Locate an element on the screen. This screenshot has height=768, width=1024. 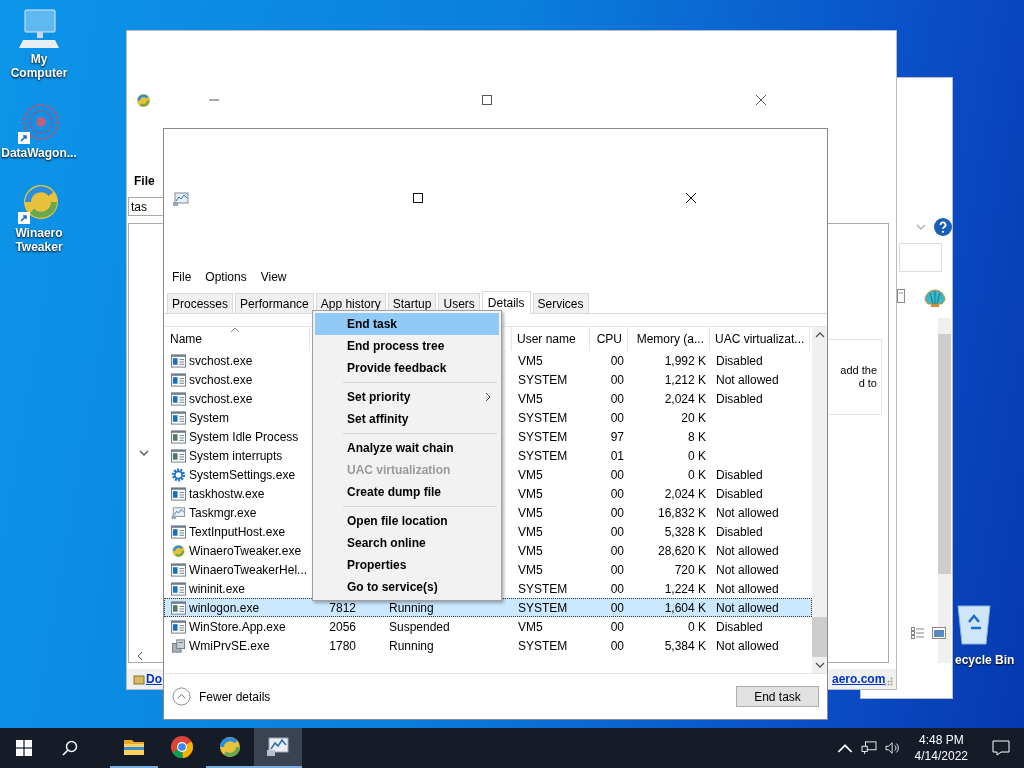
notification-icon is located at coordinates (1001, 748).